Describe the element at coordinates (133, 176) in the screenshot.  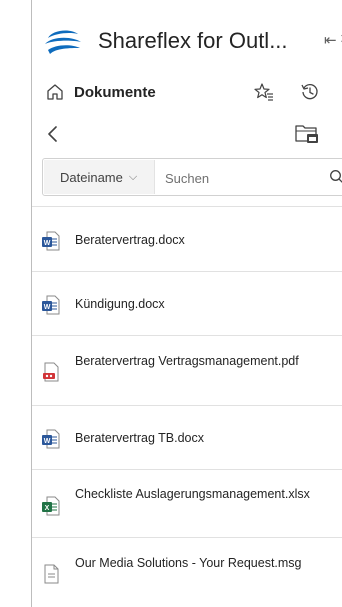
I see `chevron-down-icon: ⌵` at that location.